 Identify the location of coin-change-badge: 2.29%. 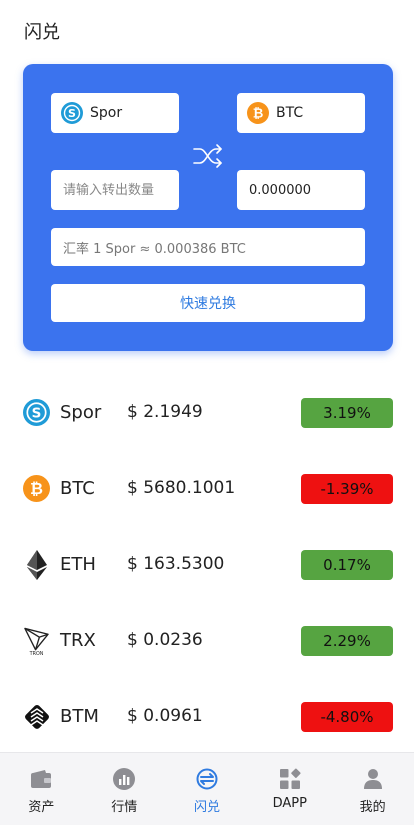
(347, 641).